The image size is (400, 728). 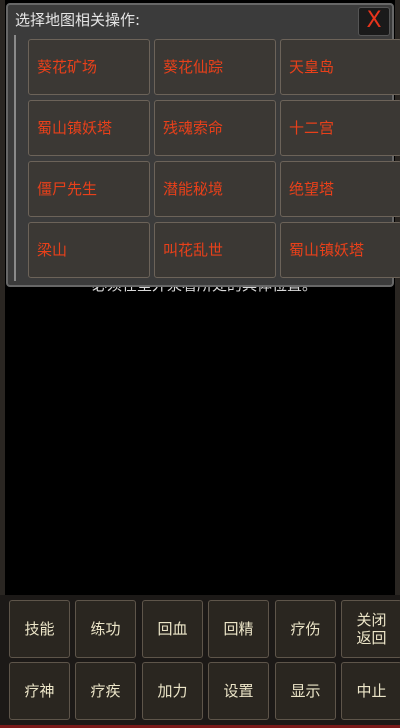 I want to click on restore-spirit-button: 回精, so click(x=238, y=629).